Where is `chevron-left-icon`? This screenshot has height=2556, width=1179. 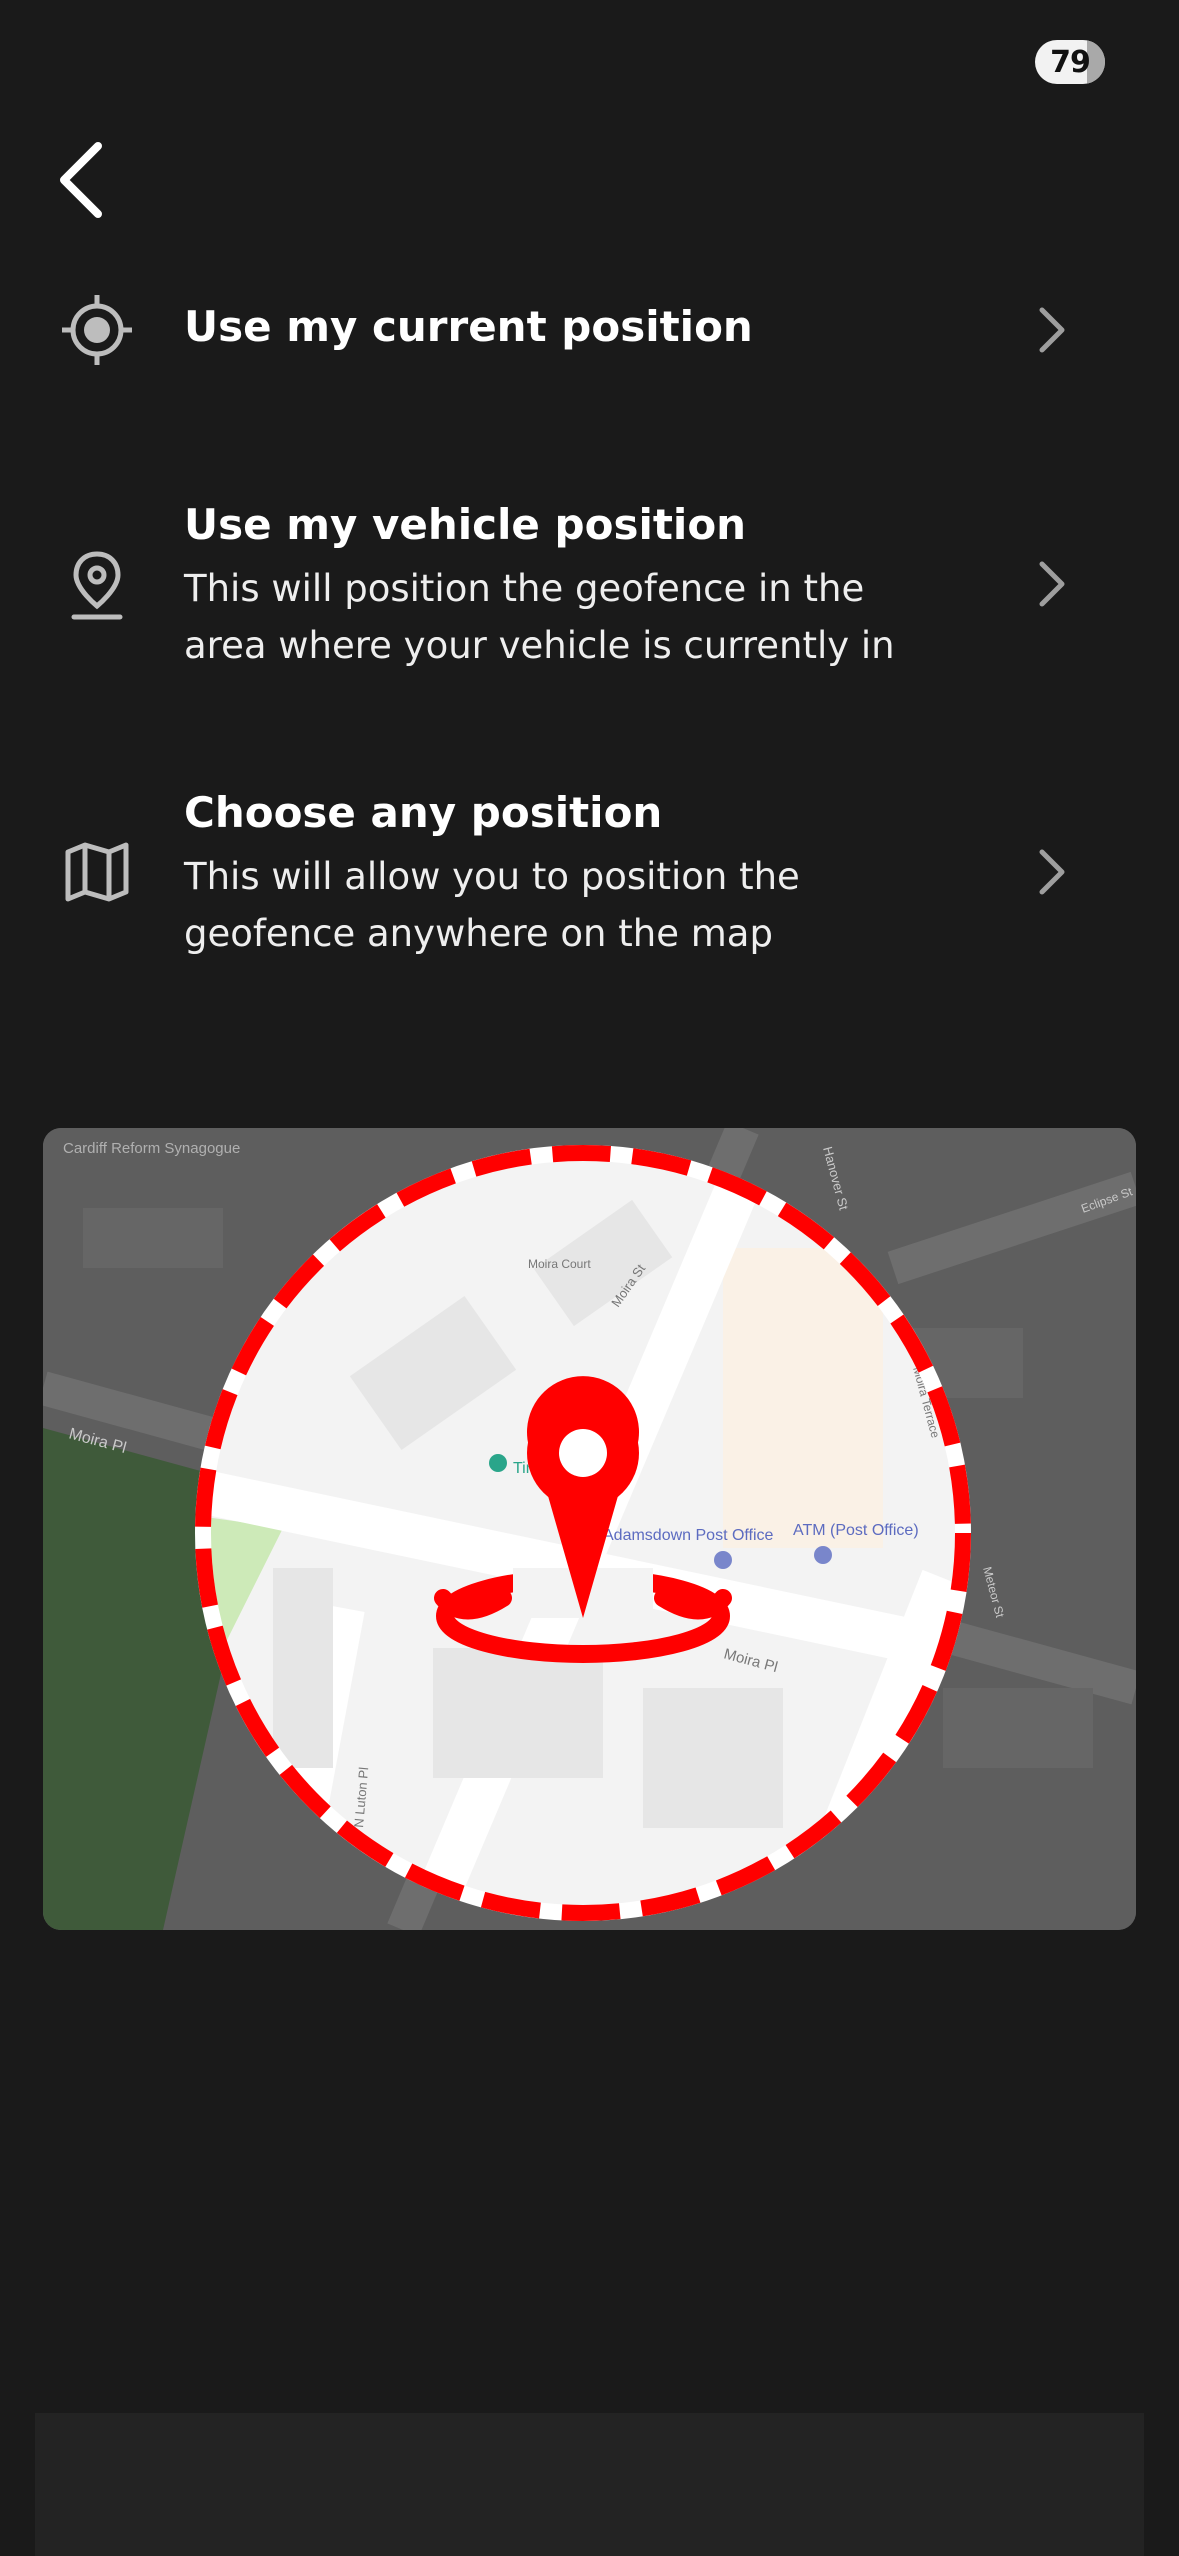 chevron-left-icon is located at coordinates (81, 180).